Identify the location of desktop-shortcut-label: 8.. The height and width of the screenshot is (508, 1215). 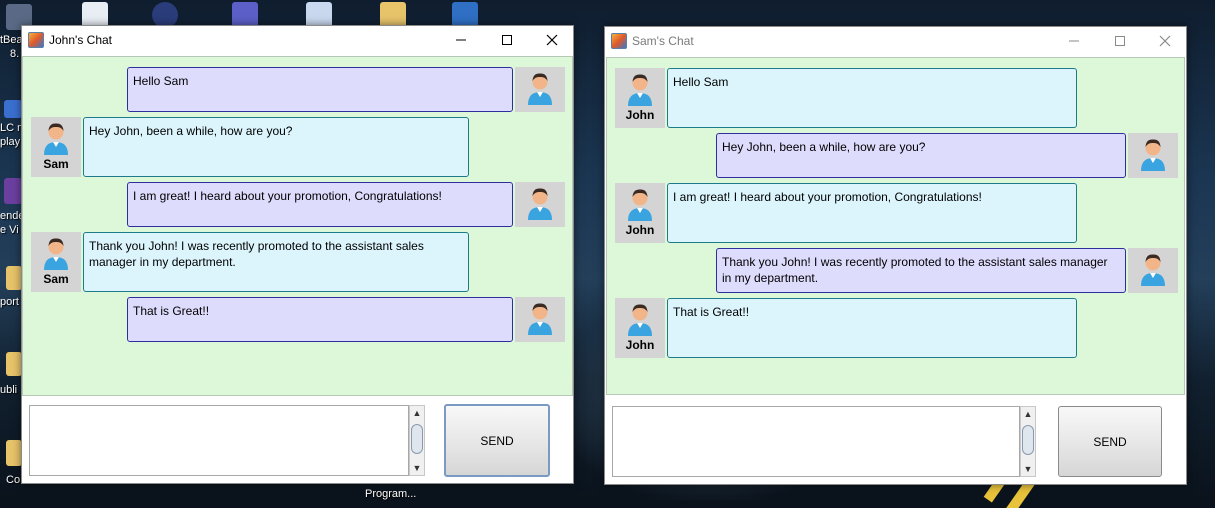
(14, 54).